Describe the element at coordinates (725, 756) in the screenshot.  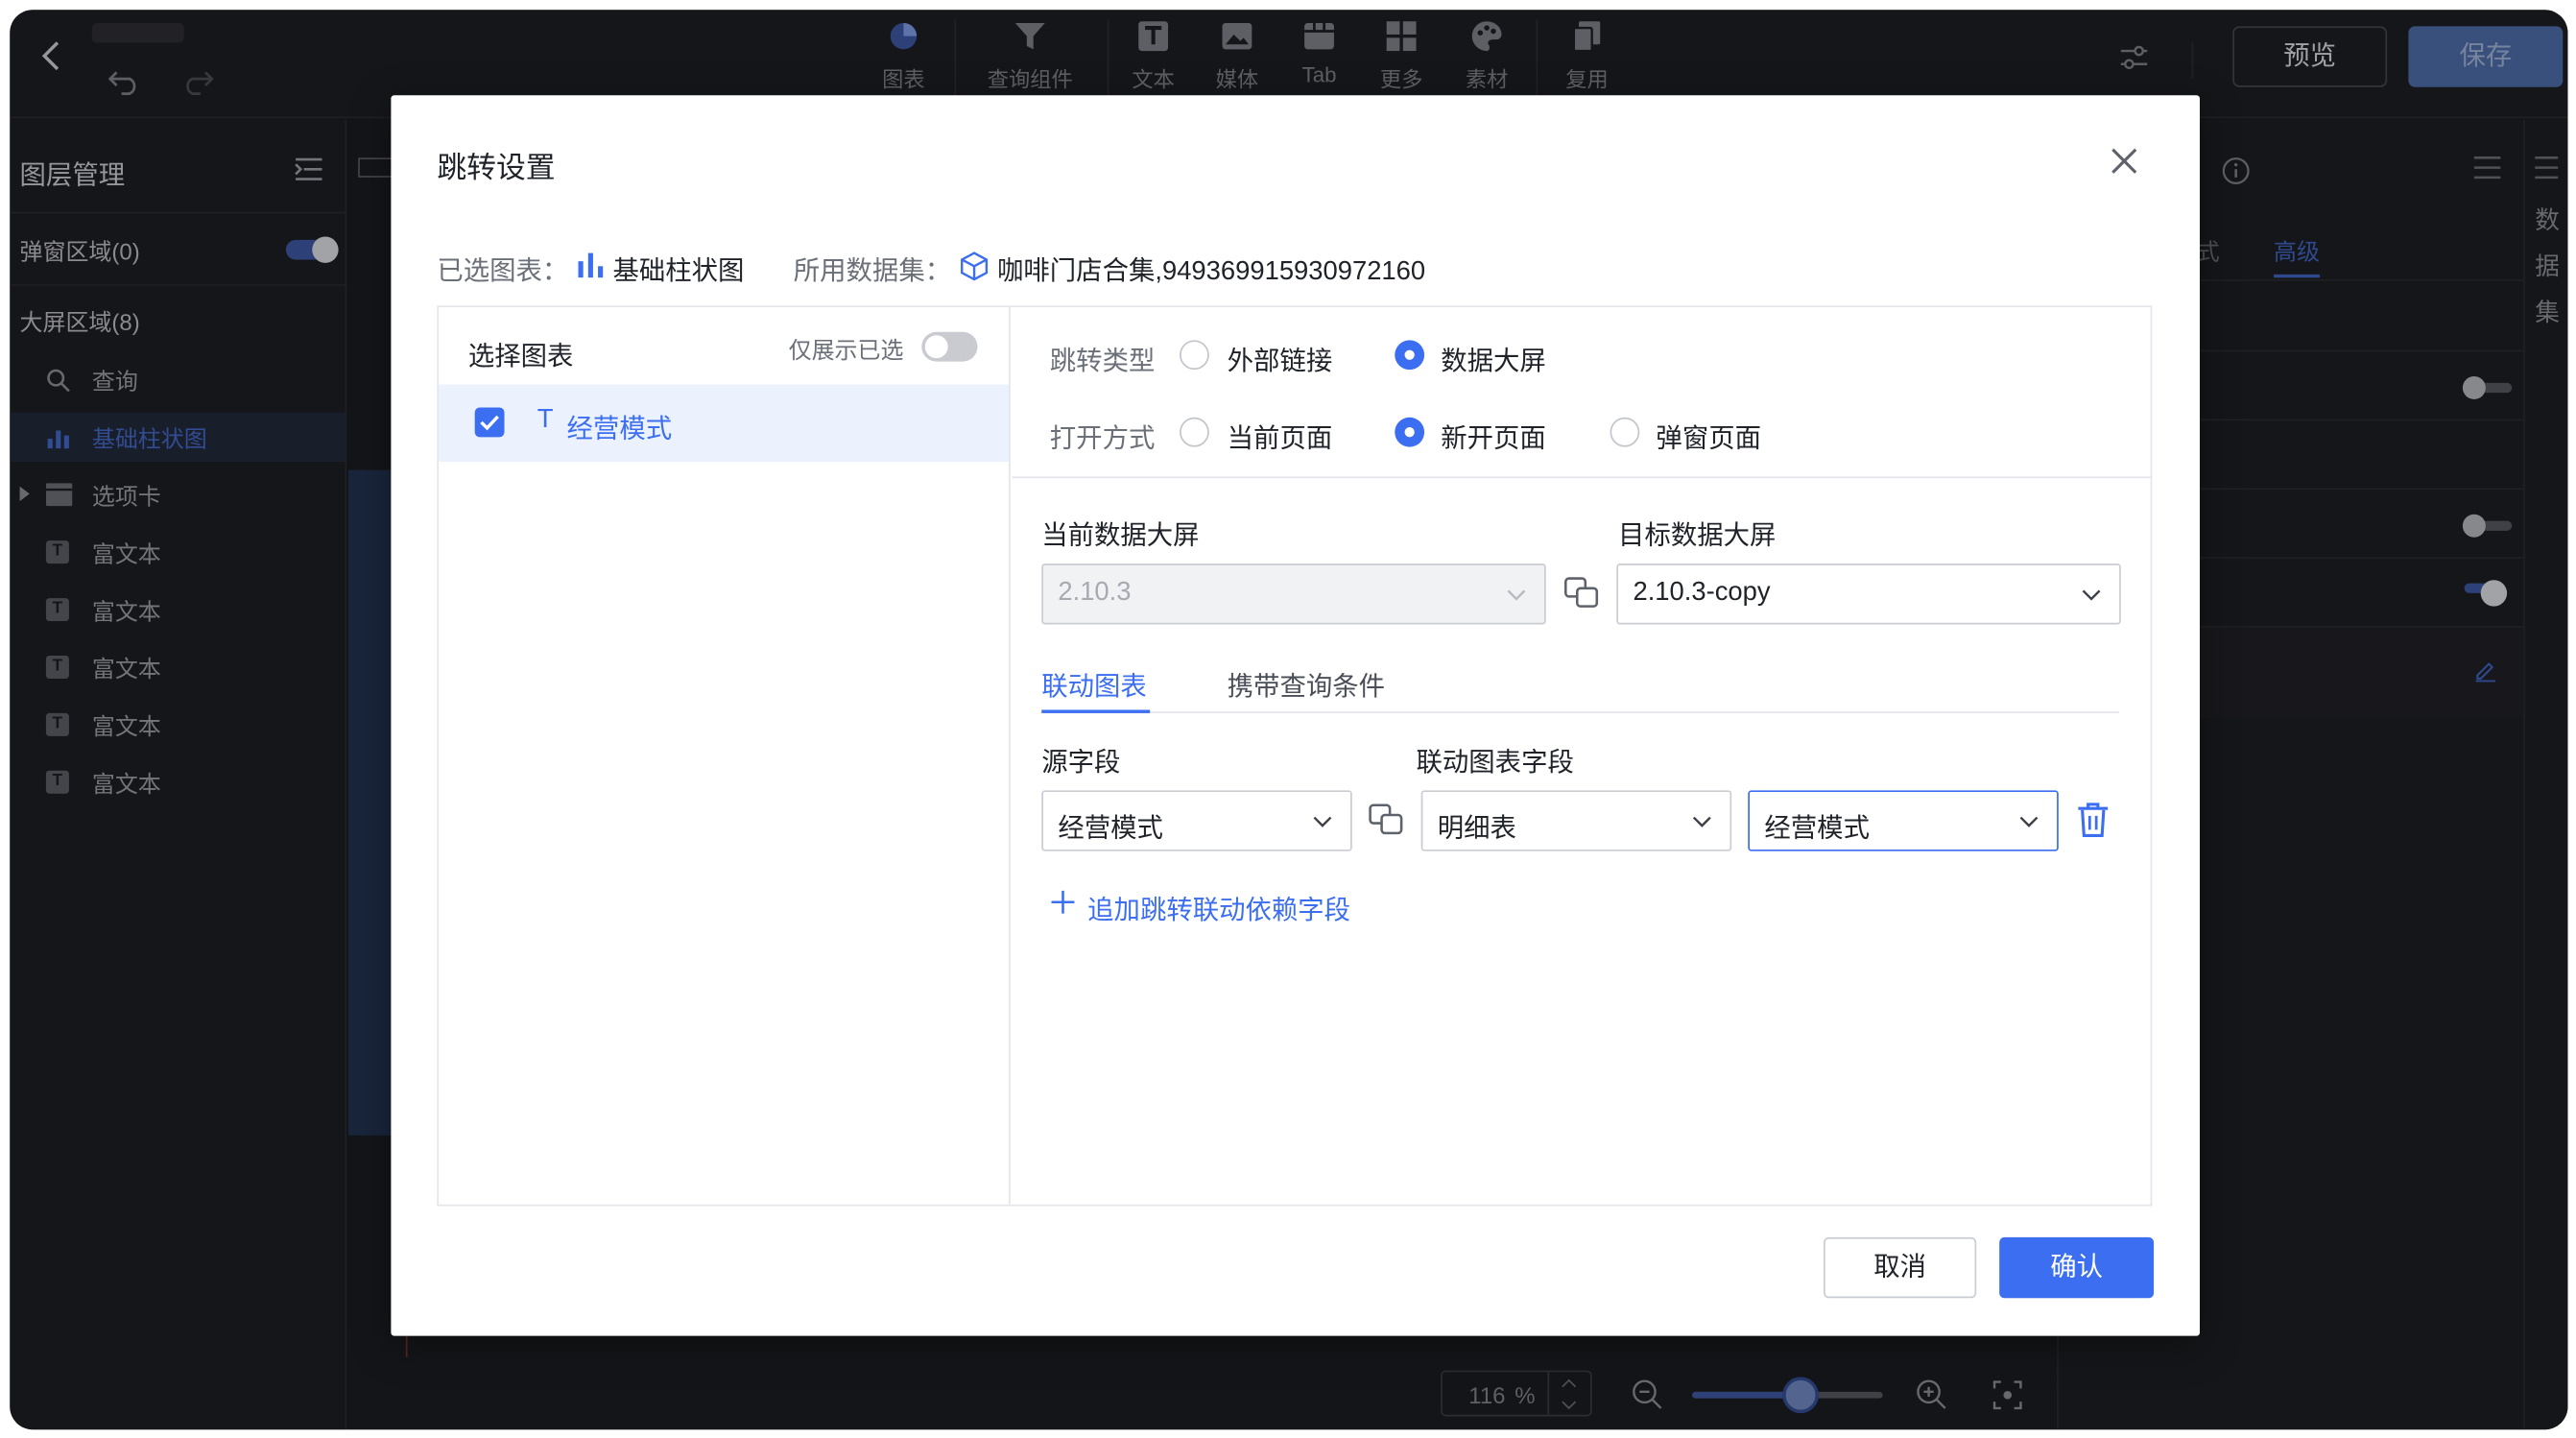
I see `chart-selector: 选择图表 仅展示已选 T 经营模式` at that location.